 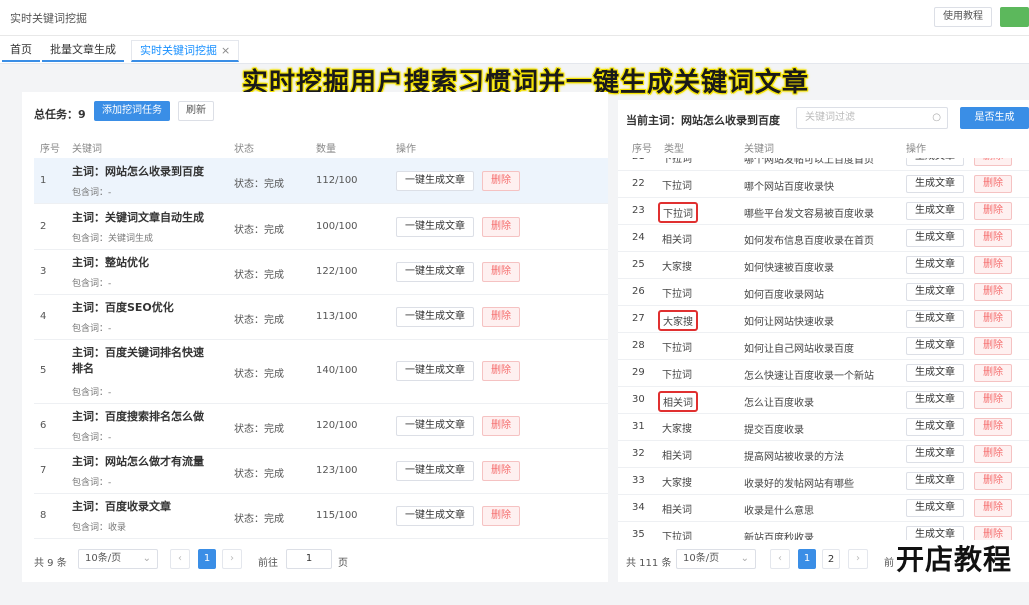 I want to click on table-row: 28 下拉词 如何让自己网站收录百度 生成文章 删除, so click(x=823, y=346).